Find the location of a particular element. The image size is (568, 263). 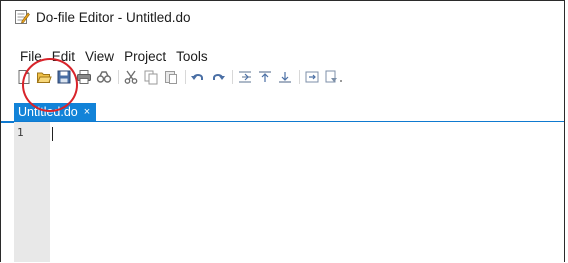

line-number-gutter: 1 is located at coordinates (32, 192).